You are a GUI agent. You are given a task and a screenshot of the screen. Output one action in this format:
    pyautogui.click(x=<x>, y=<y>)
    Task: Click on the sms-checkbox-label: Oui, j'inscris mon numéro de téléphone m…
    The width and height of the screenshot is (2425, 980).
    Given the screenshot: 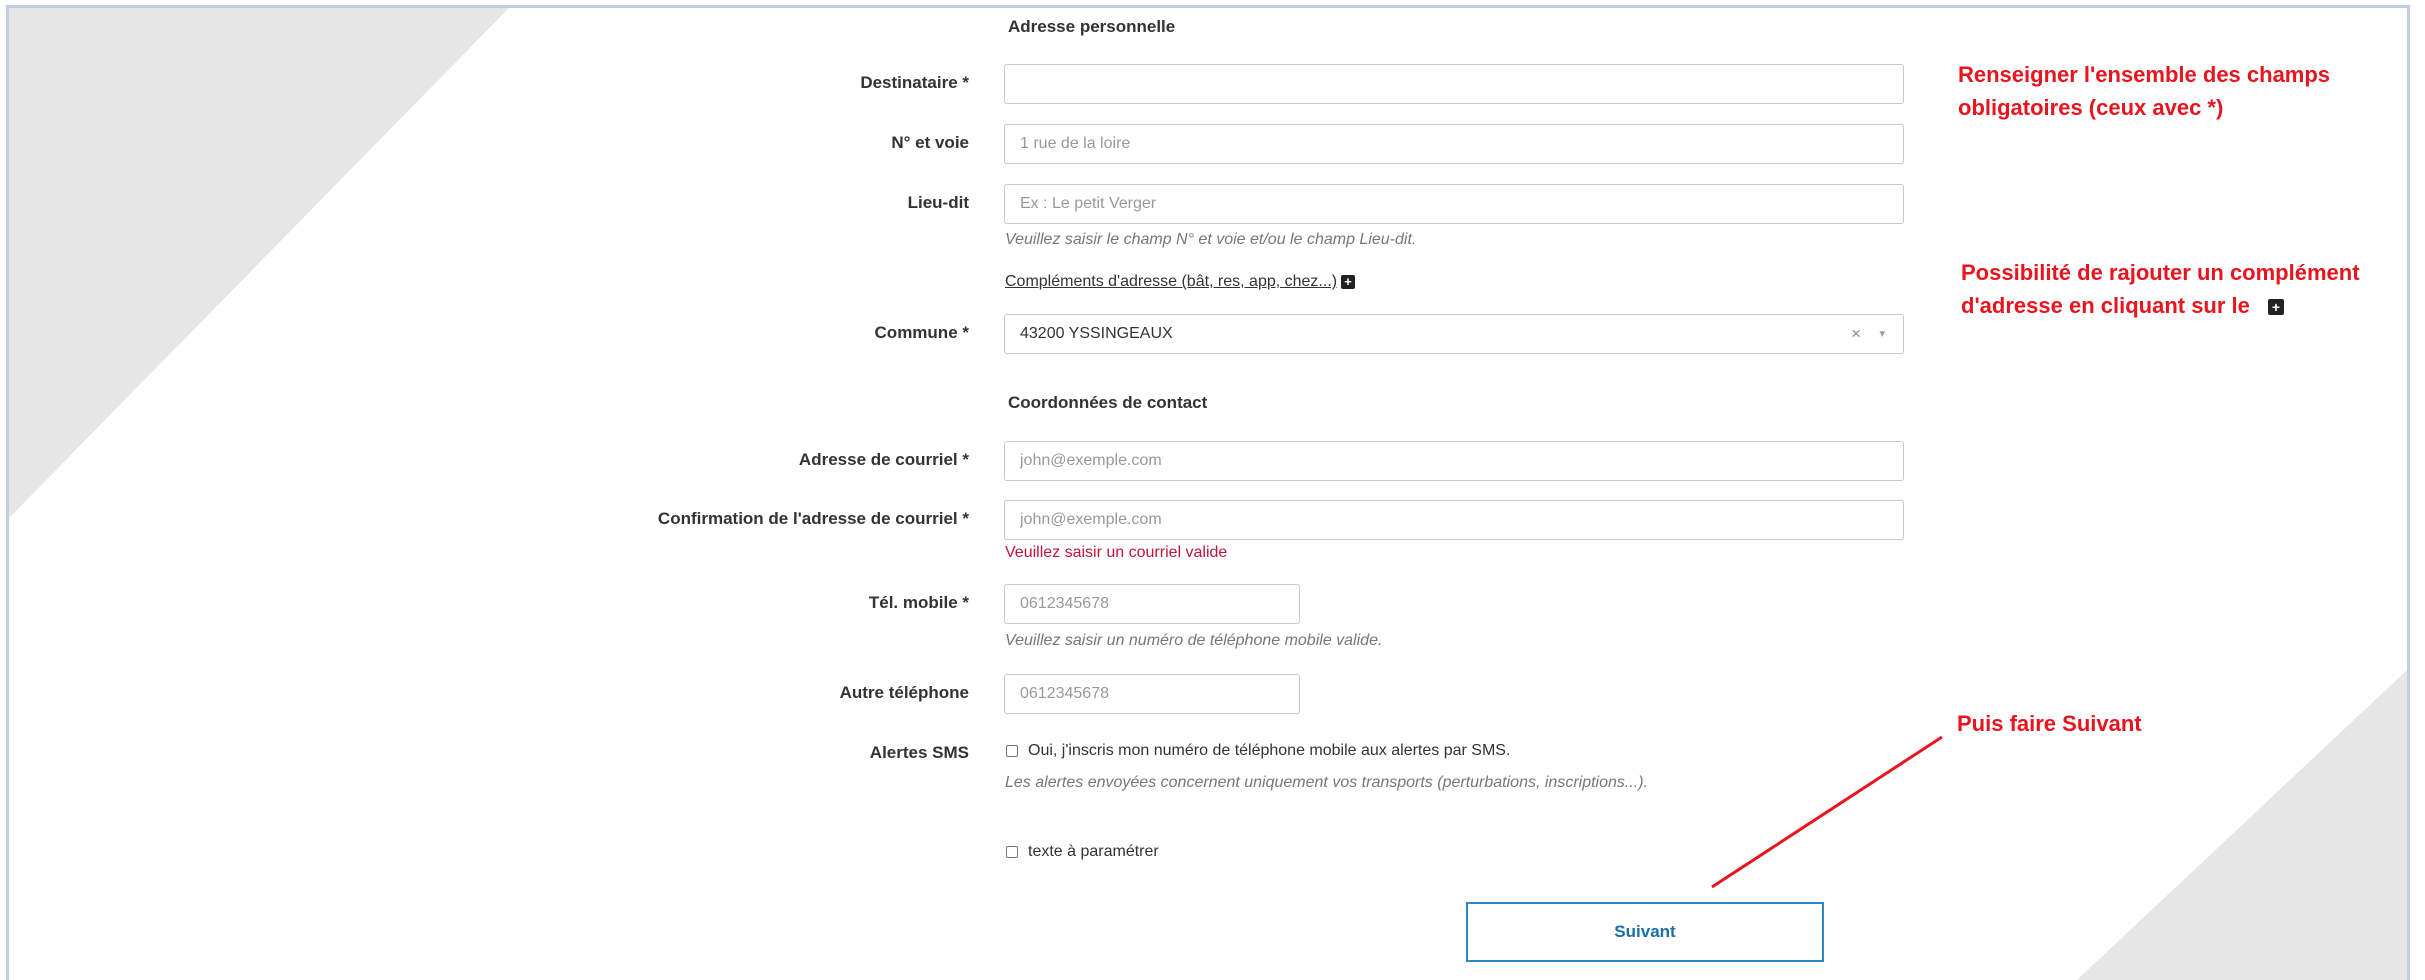 What is the action you would take?
    pyautogui.click(x=1269, y=750)
    